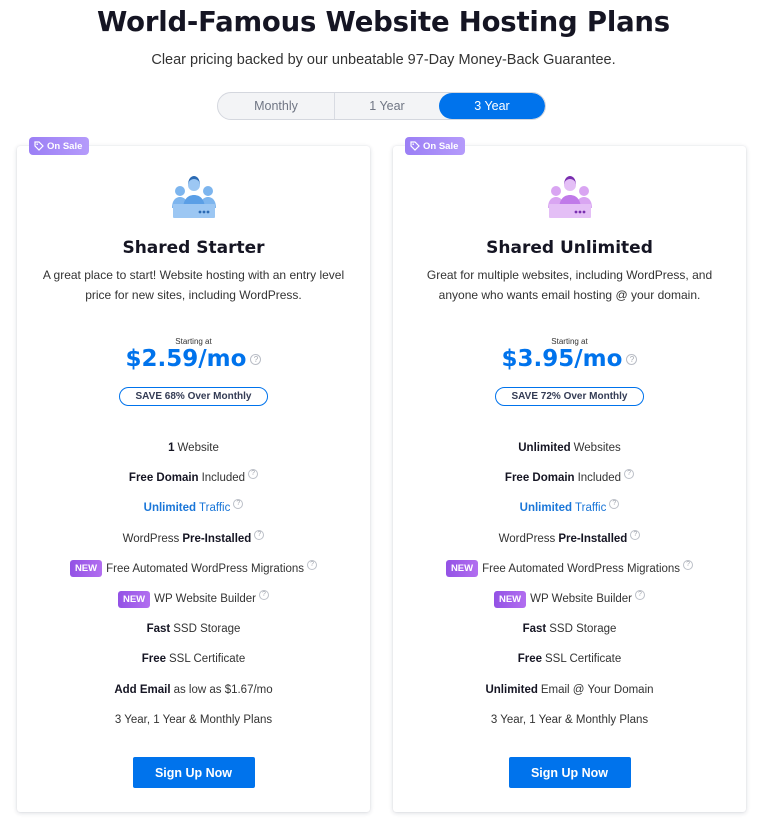 This screenshot has height=832, width=767. Describe the element at coordinates (193, 396) in the screenshot. I see `savings-badge: SAVE 68% Over Monthly` at that location.